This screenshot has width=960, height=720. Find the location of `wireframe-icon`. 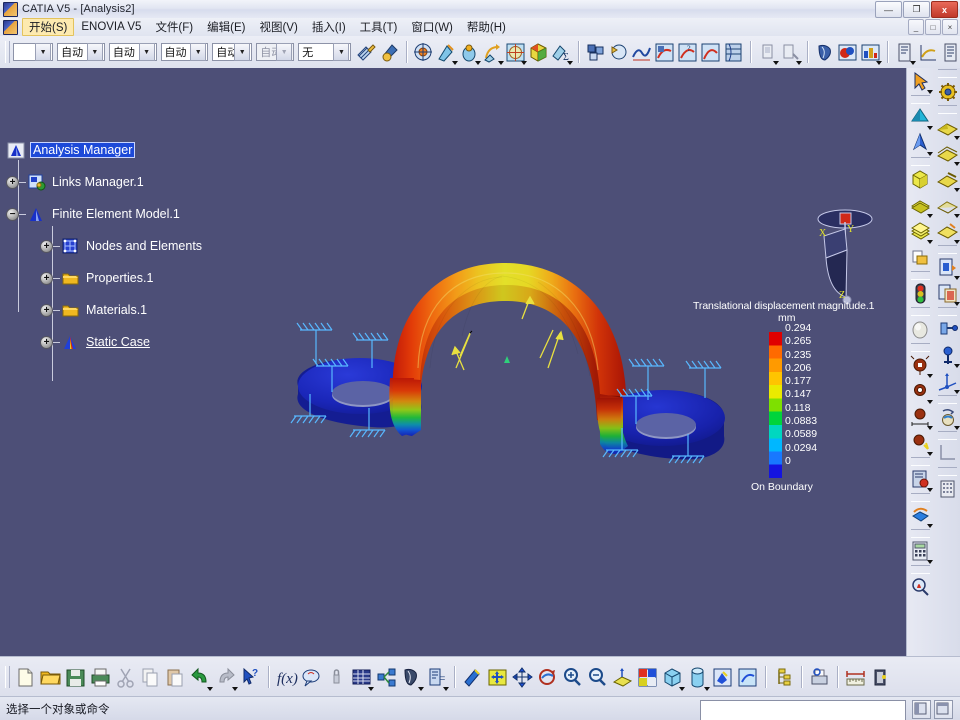

wireframe-icon is located at coordinates (947, 205).